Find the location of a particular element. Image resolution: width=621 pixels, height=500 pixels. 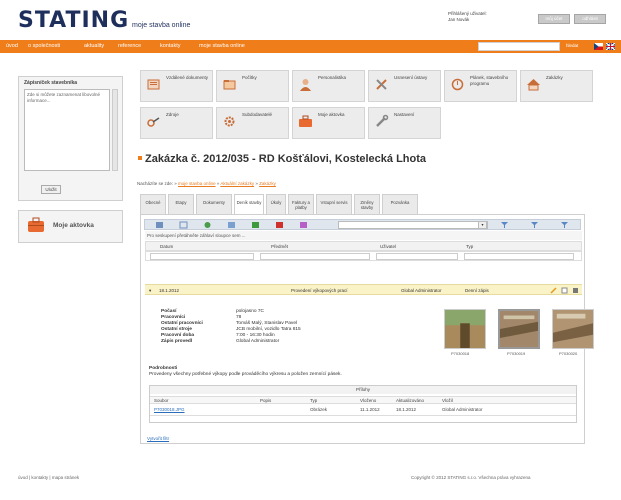

excel-icon is located at coordinates (255, 225).